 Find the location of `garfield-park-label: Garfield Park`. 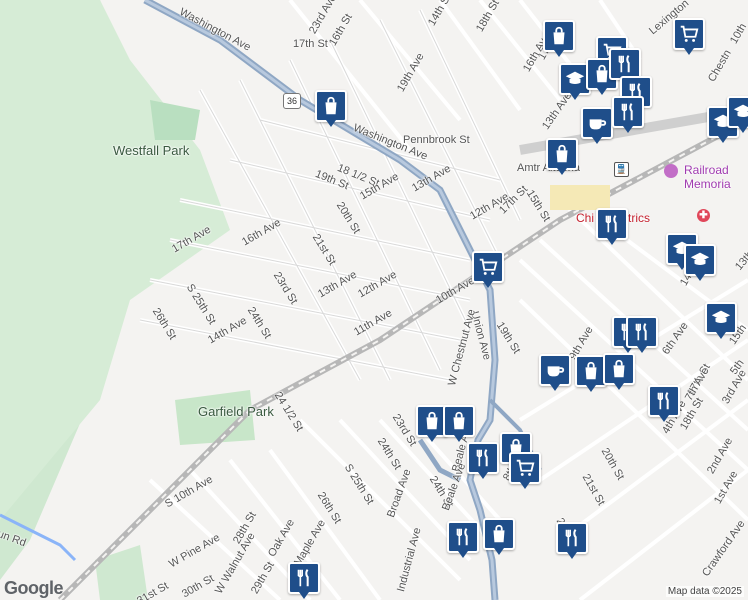

garfield-park-label: Garfield Park is located at coordinates (236, 411).